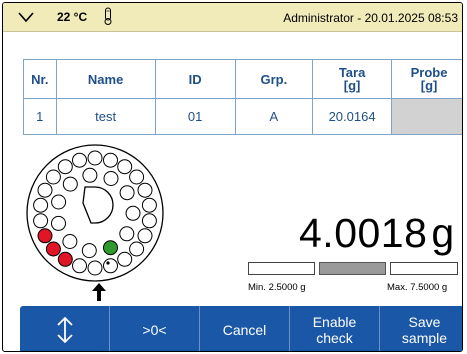 This screenshot has width=467, height=354. What do you see at coordinates (424, 268) in the screenshot?
I see `tolerance-bar-high` at bounding box center [424, 268].